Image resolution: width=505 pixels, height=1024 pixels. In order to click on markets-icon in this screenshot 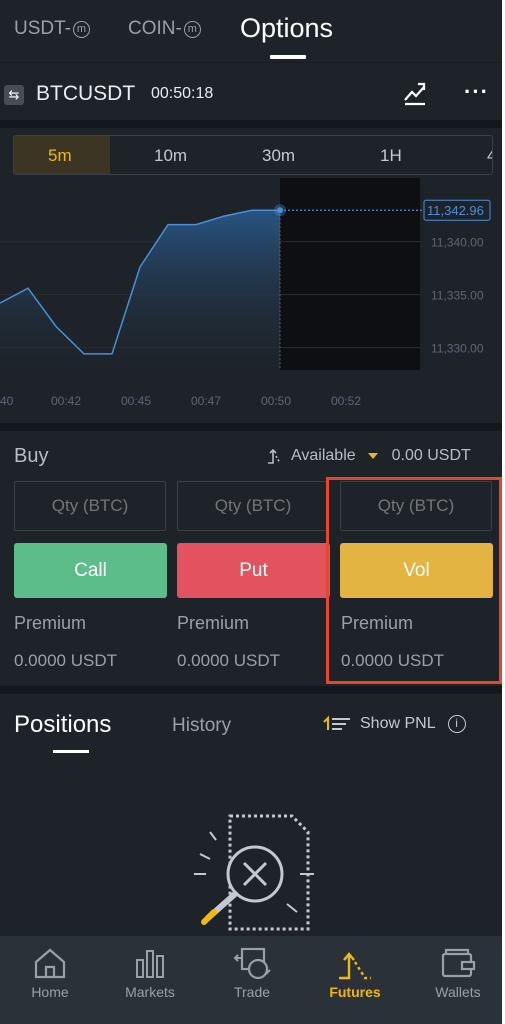, I will do `click(150, 964)`.